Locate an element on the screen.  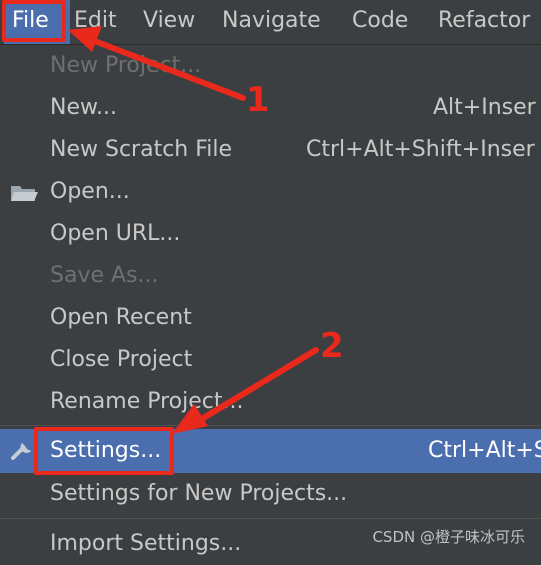
arrow-to-settings is located at coordinates (258, 385).